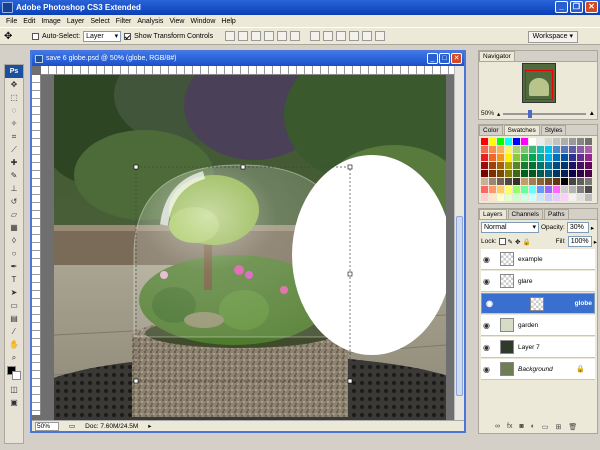  Describe the element at coordinates (29, 21) in the screenshot. I see `menu-edit: Edit` at that location.